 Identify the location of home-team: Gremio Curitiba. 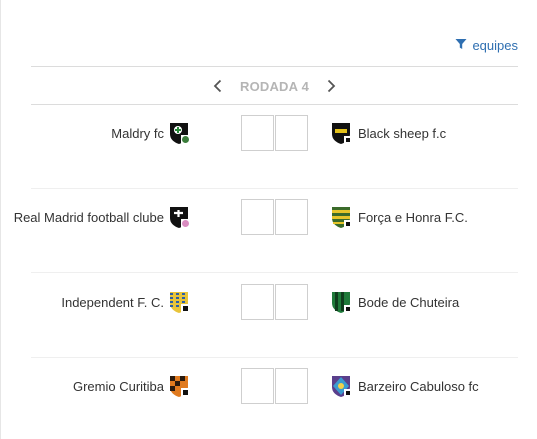
(132, 386).